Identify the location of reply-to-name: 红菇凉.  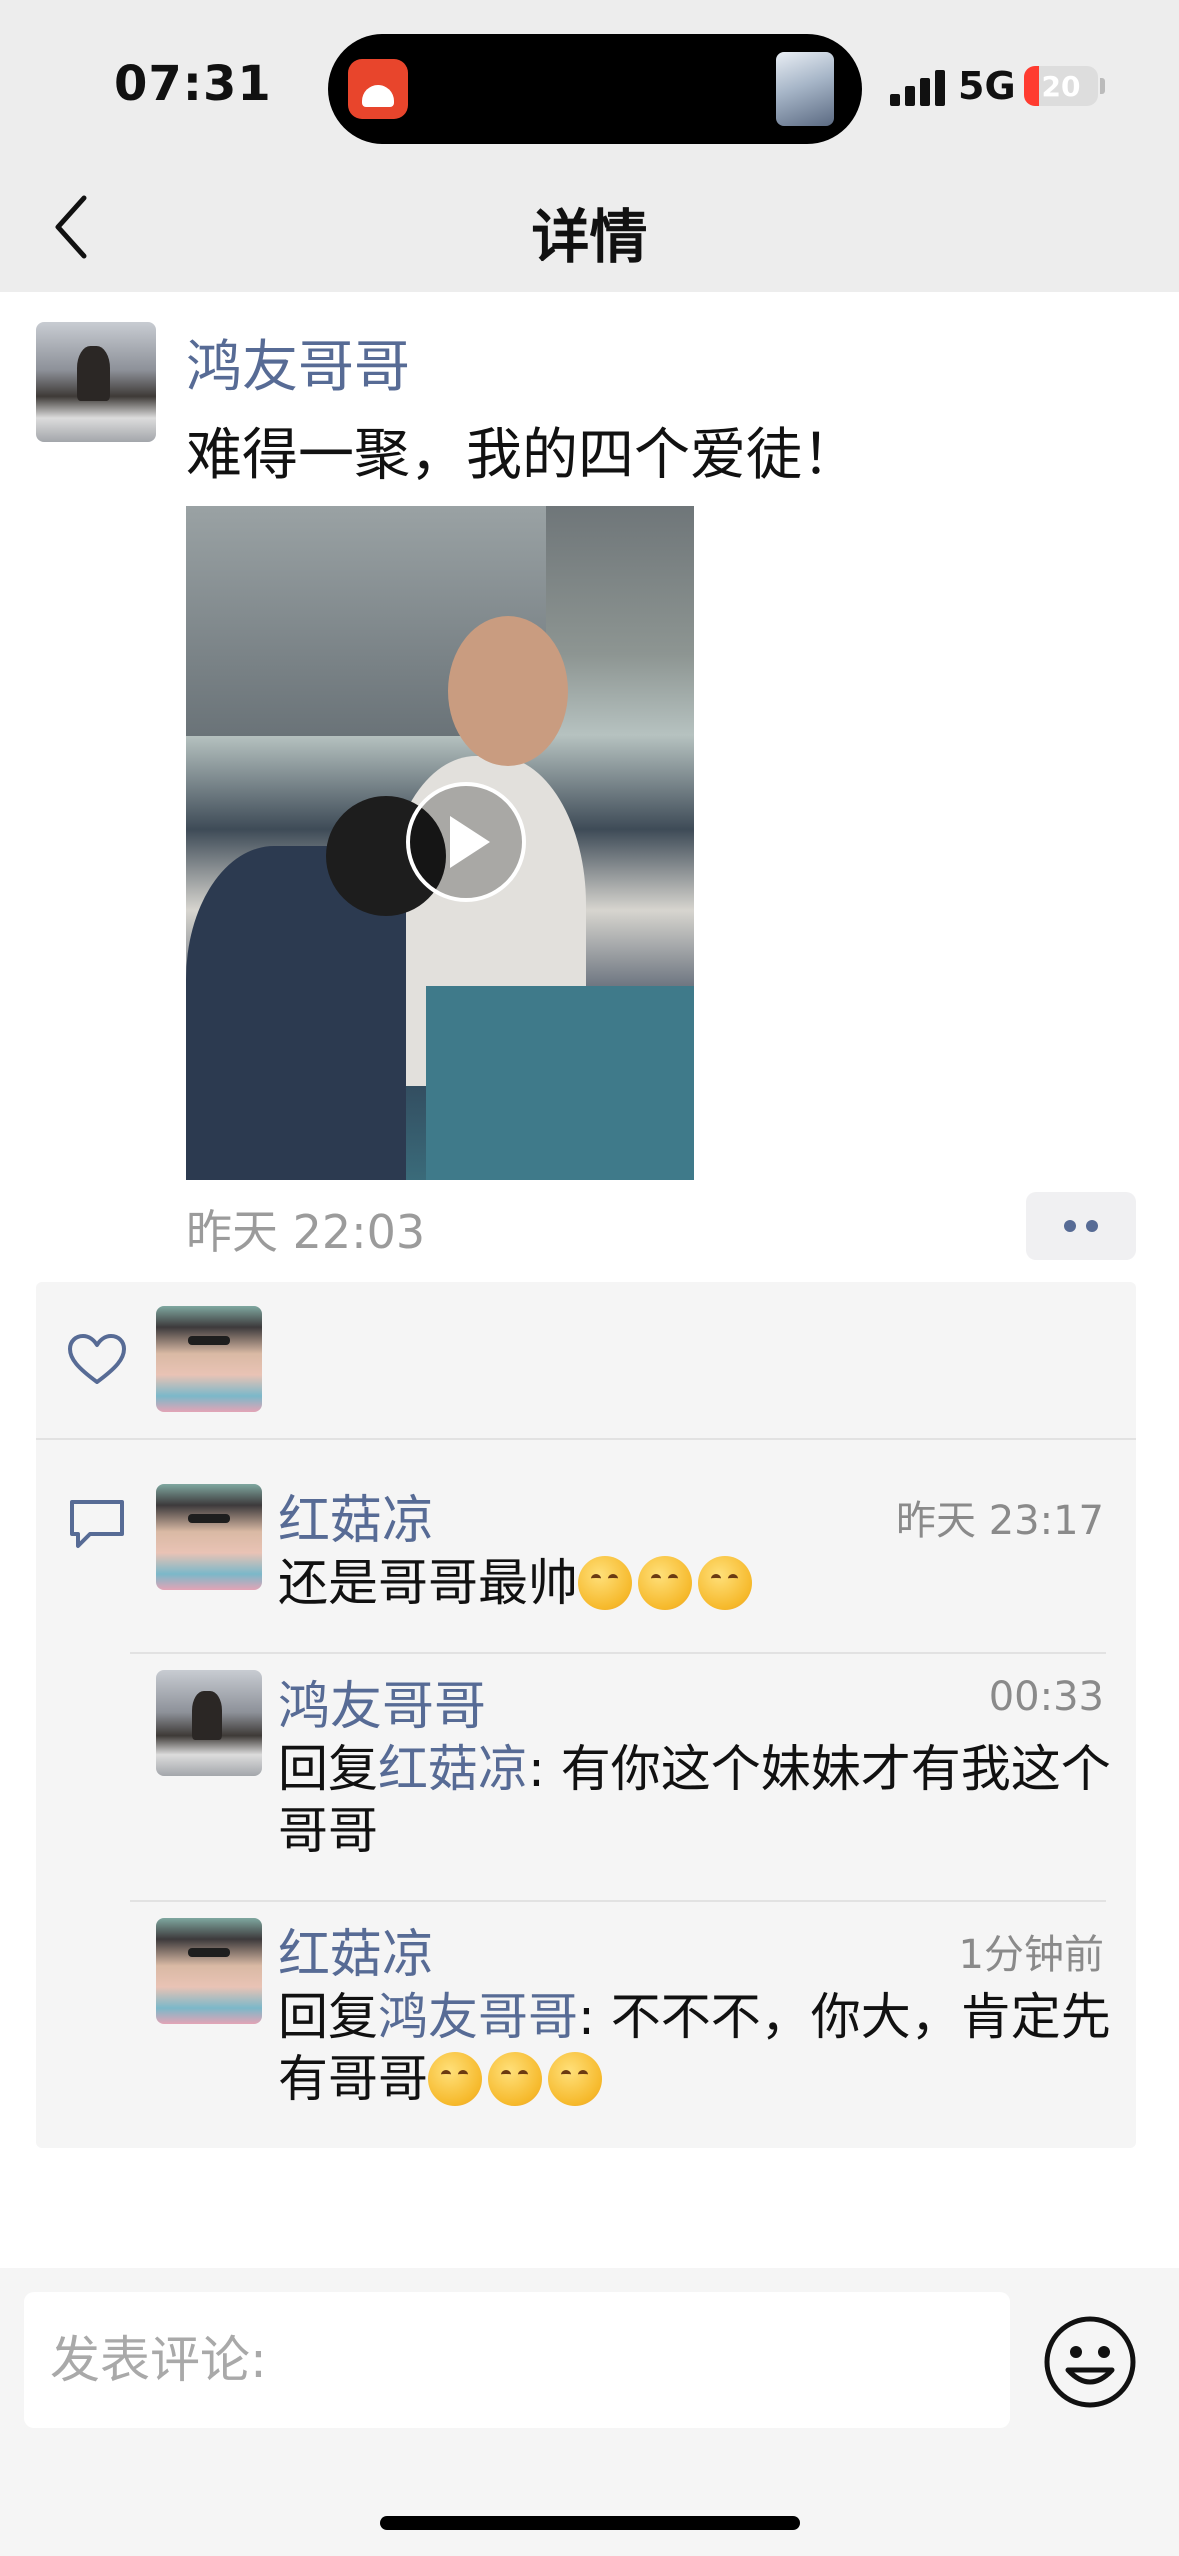
(453, 1769).